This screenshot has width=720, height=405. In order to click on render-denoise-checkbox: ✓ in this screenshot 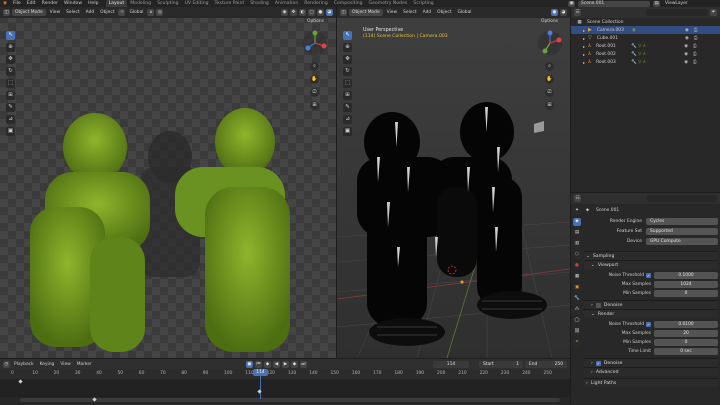, I will do `click(598, 363)`.